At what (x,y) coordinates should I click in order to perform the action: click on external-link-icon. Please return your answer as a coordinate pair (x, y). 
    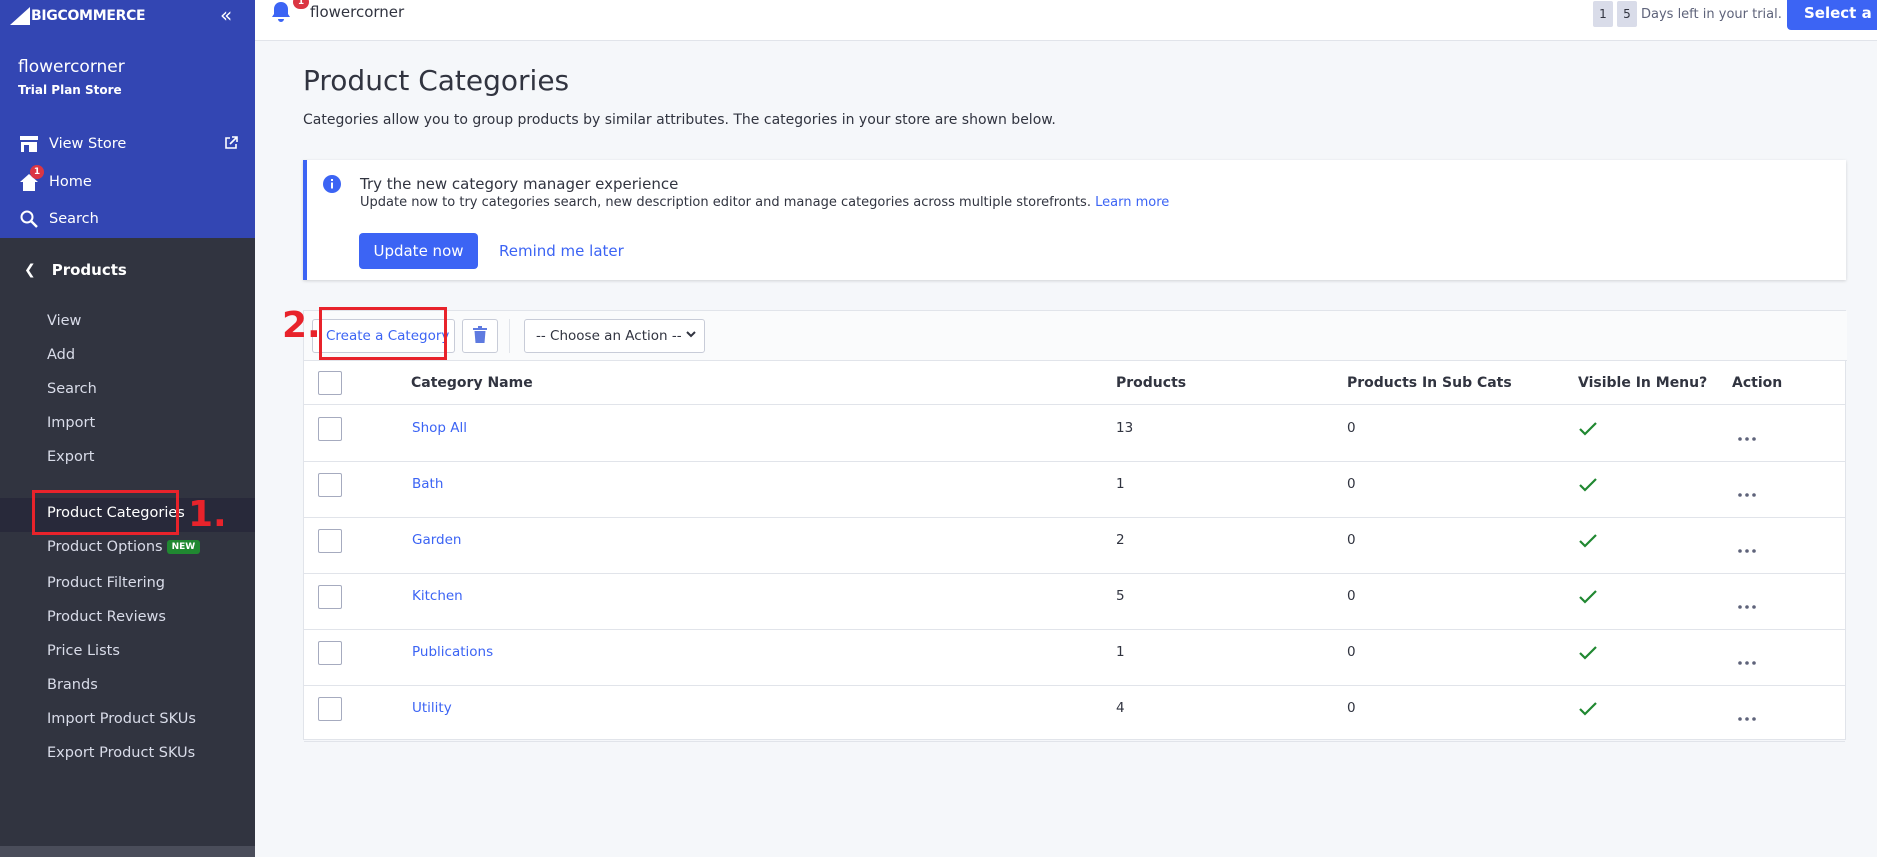
    Looking at the image, I should click on (231, 144).